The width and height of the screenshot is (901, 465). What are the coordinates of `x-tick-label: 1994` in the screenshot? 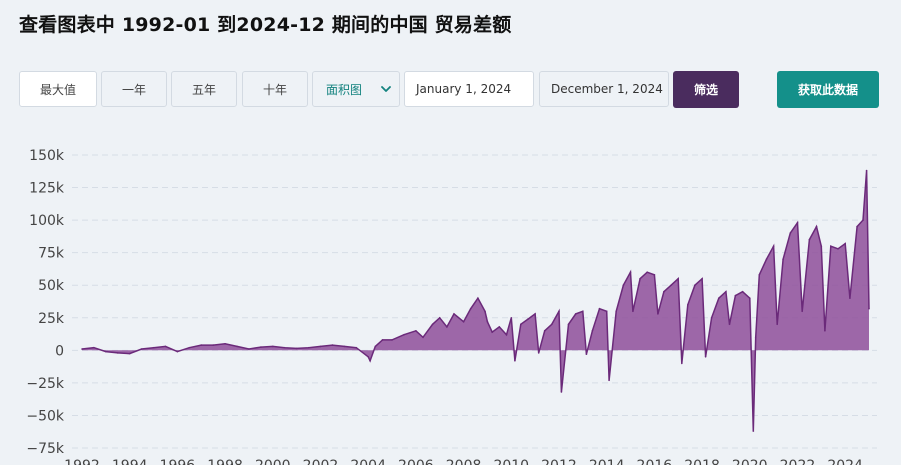 It's located at (130, 461).